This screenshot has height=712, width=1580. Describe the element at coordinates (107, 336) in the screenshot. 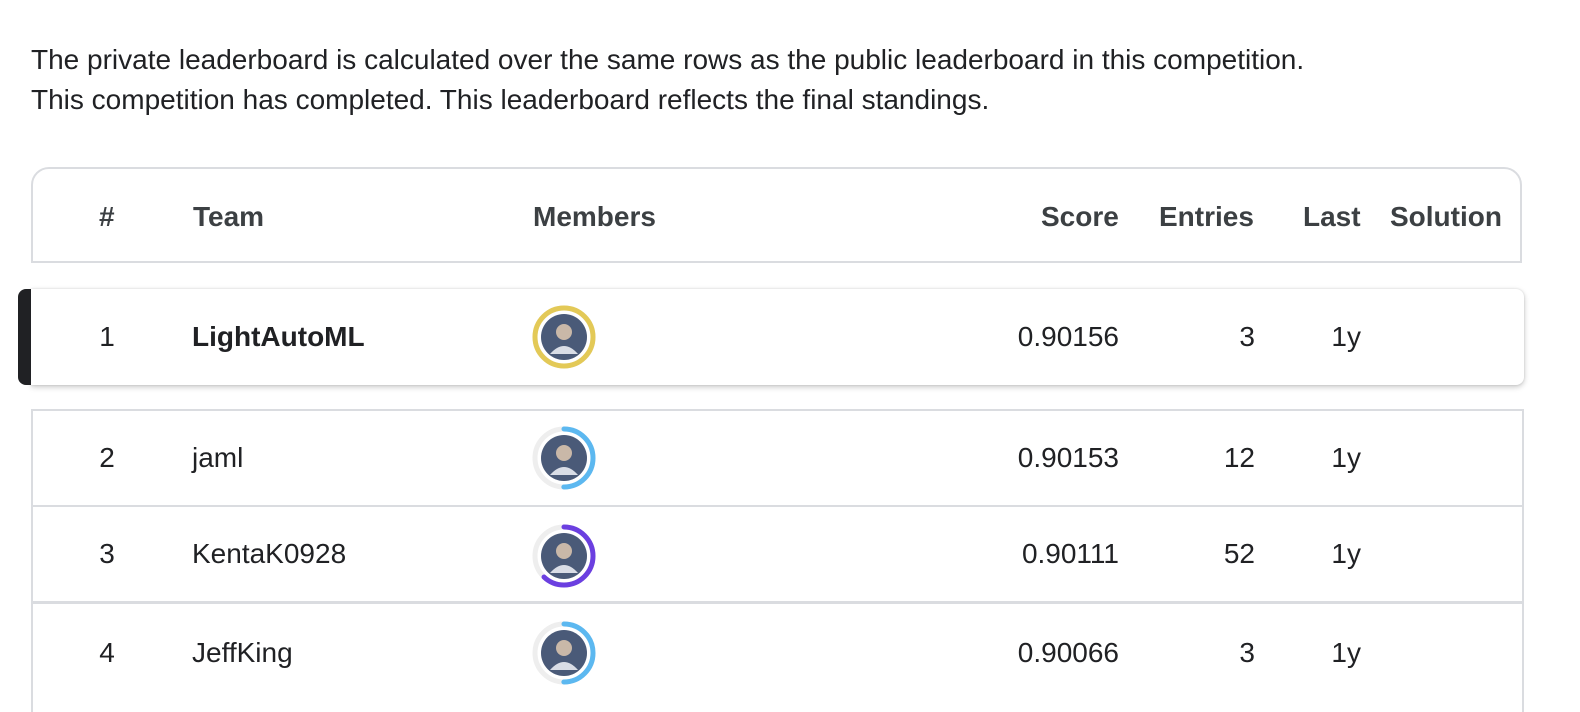

I see `rank-cell: 1` at that location.